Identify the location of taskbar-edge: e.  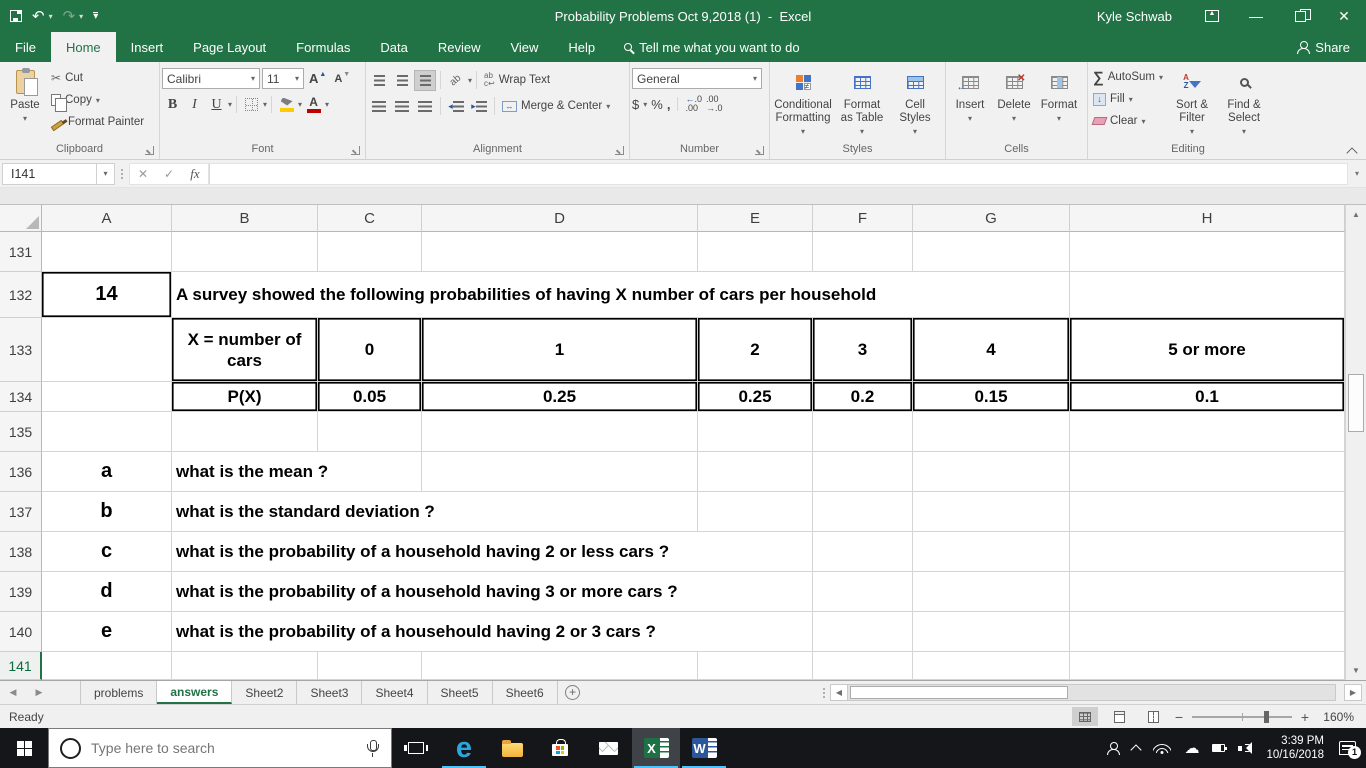
(464, 748).